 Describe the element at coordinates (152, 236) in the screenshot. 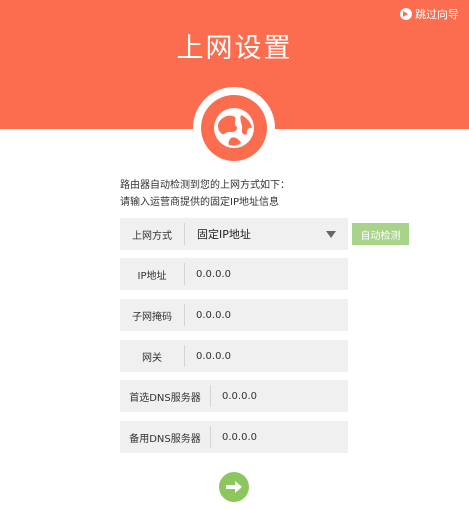

I see `connection-type-label: 上网方式` at that location.